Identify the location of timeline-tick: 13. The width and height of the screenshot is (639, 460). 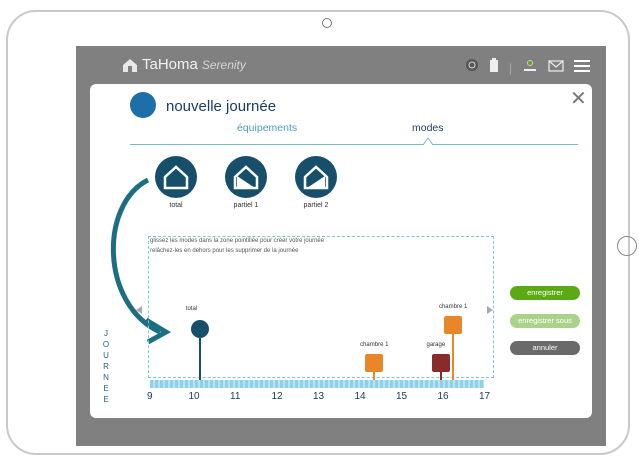
(319, 396).